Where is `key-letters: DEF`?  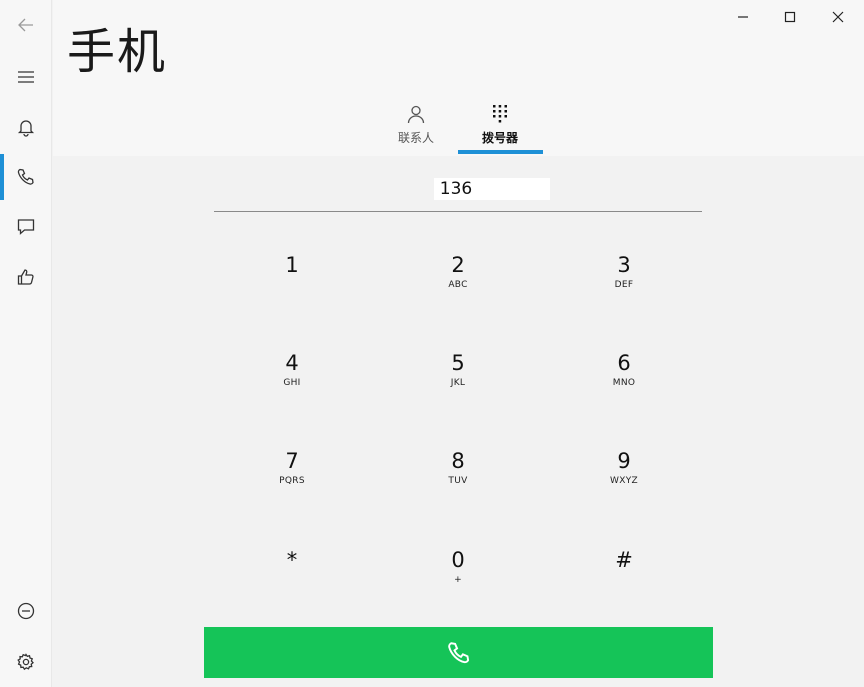 key-letters: DEF is located at coordinates (624, 285).